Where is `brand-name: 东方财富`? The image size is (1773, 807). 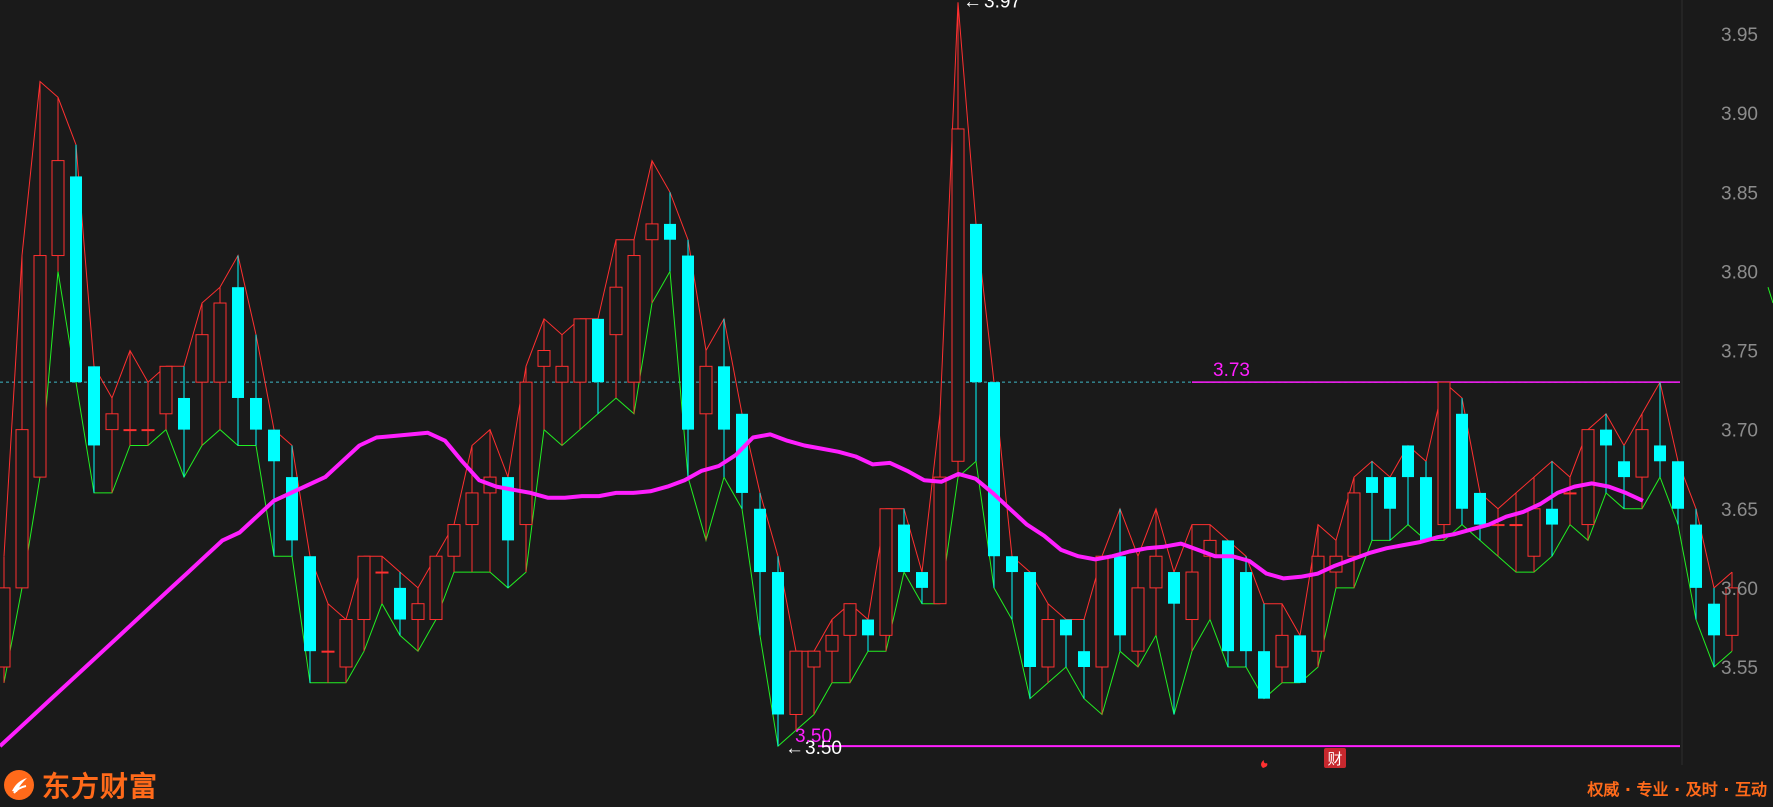 brand-name: 东方财富 is located at coordinates (100, 786).